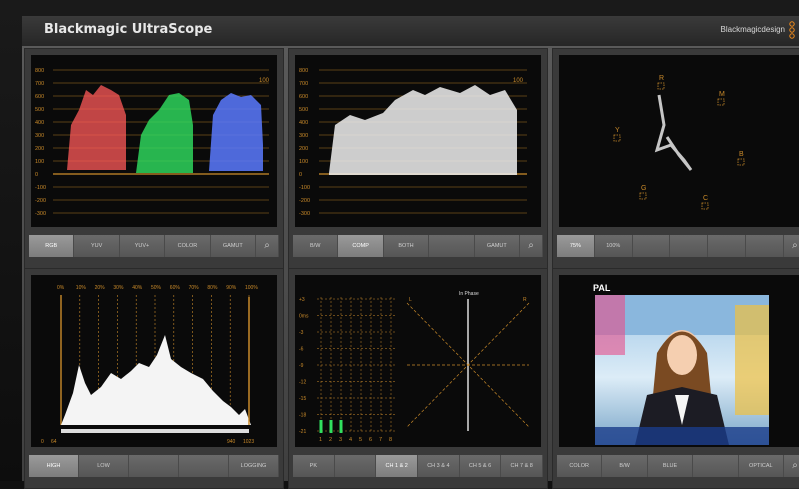 Image resolution: width=799 pixels, height=489 pixels. I want to click on phase-scope: In Phase L R, so click(468, 361).